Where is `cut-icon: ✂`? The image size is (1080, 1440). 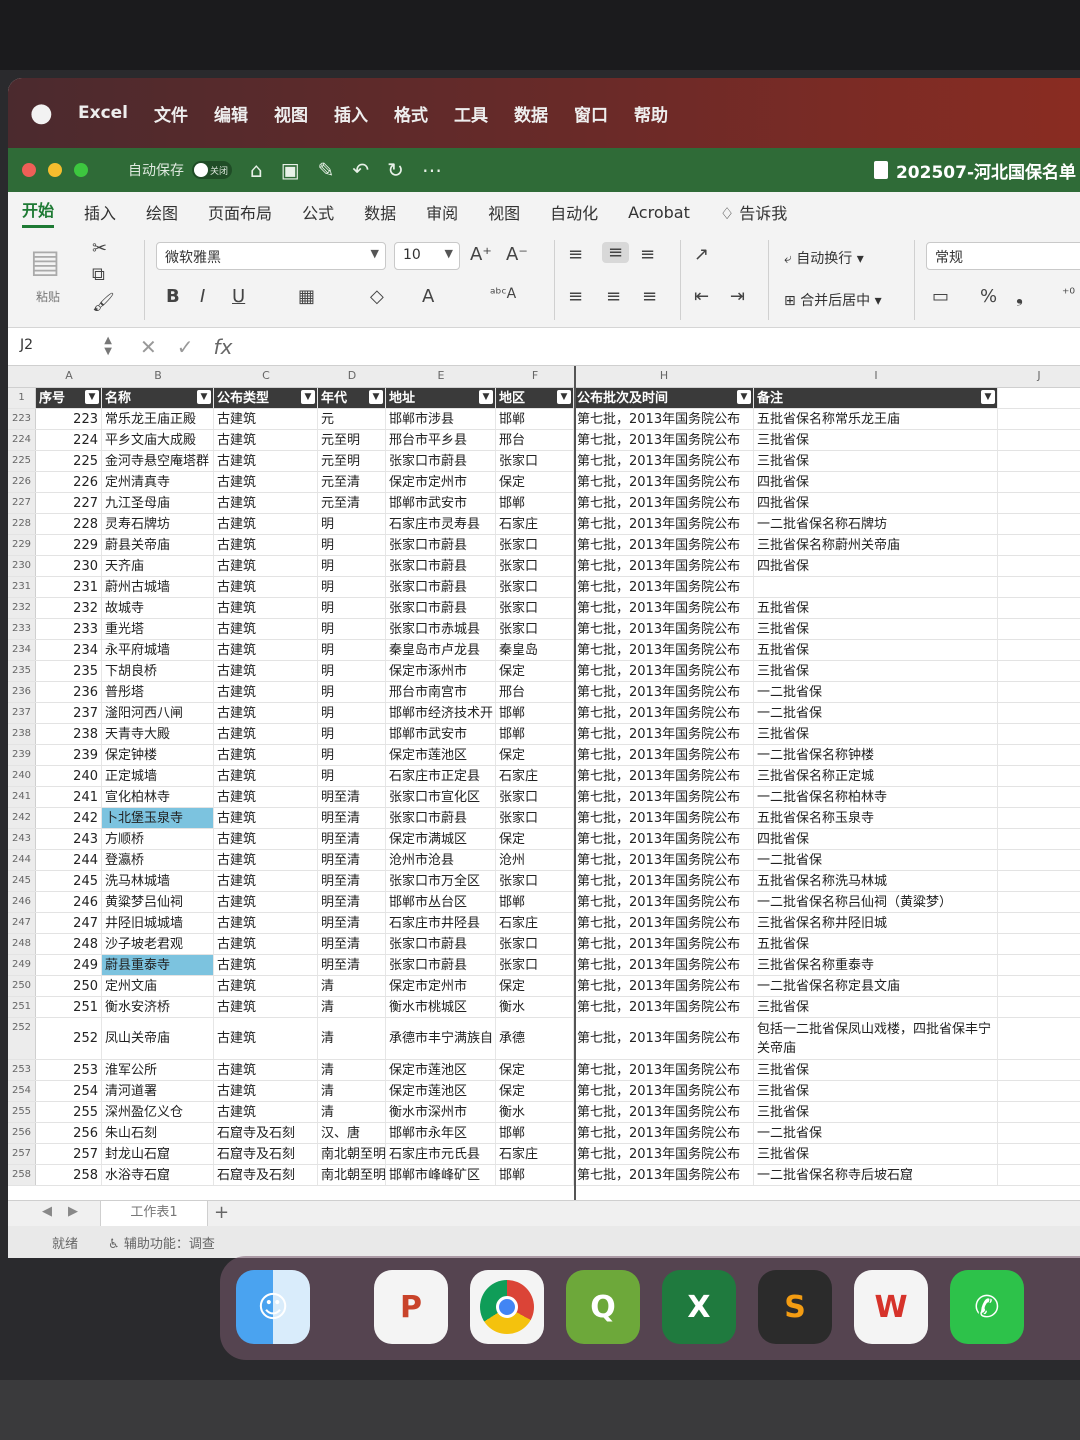 cut-icon: ✂ is located at coordinates (99, 248).